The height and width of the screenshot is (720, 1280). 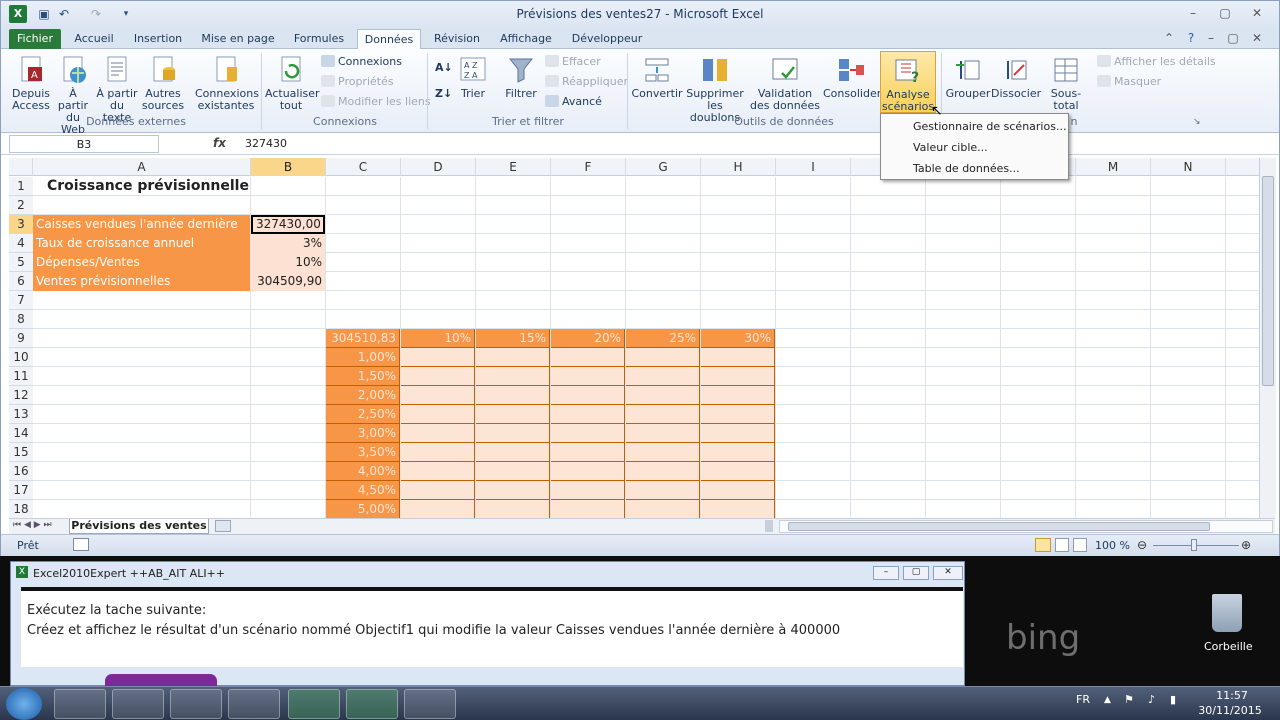 What do you see at coordinates (1230, 710) in the screenshot?
I see `clock-date: 30/11/2015` at bounding box center [1230, 710].